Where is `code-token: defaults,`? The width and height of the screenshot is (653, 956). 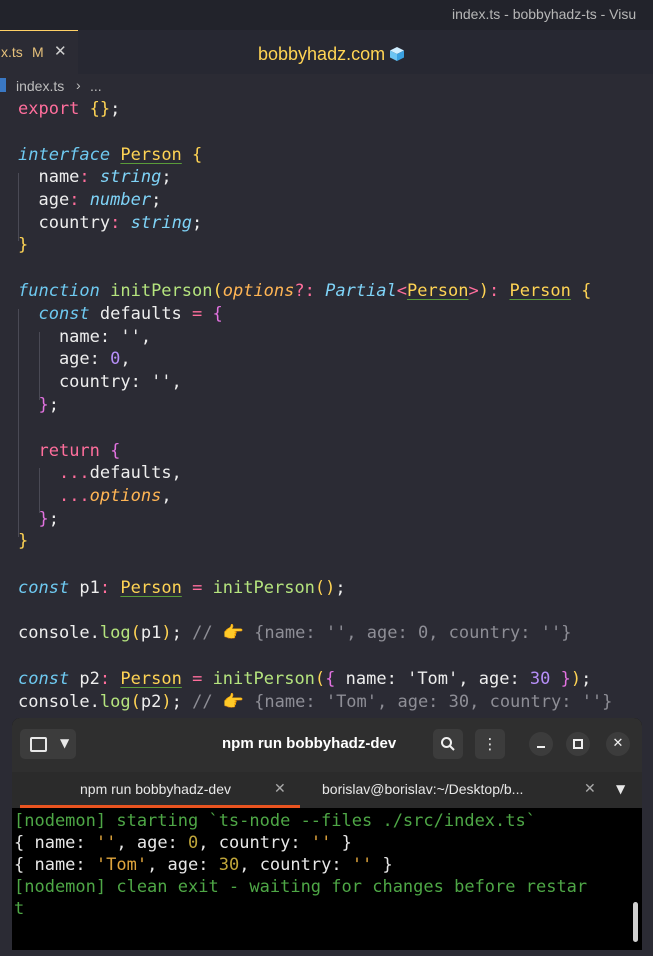 code-token: defaults, is located at coordinates (135, 473).